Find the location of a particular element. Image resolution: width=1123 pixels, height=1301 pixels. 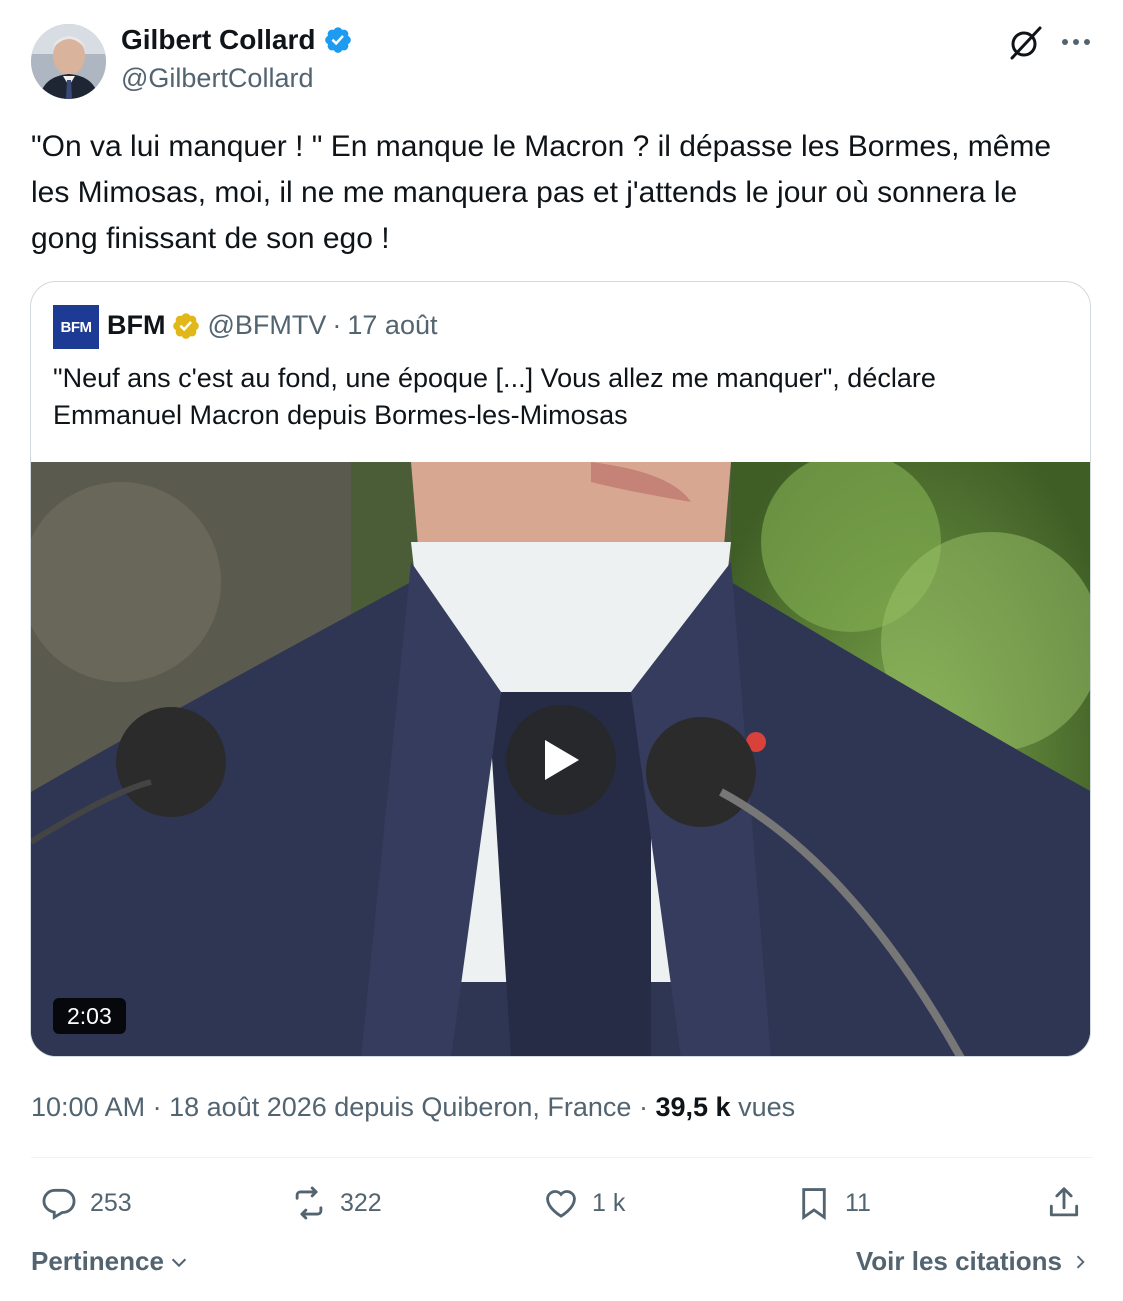

author-avatar is located at coordinates (68, 61).